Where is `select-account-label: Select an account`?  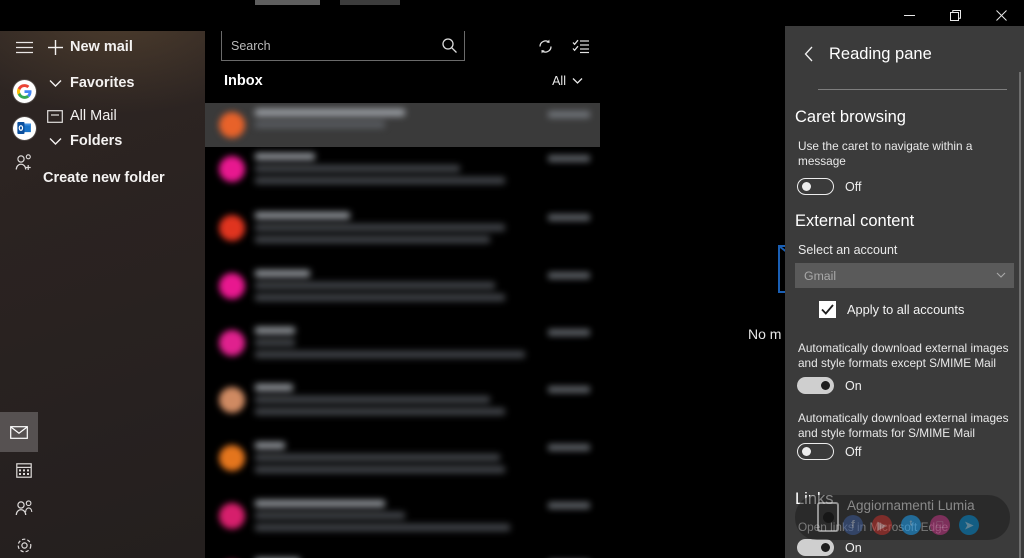
select-account-label: Select an account is located at coordinates (848, 250).